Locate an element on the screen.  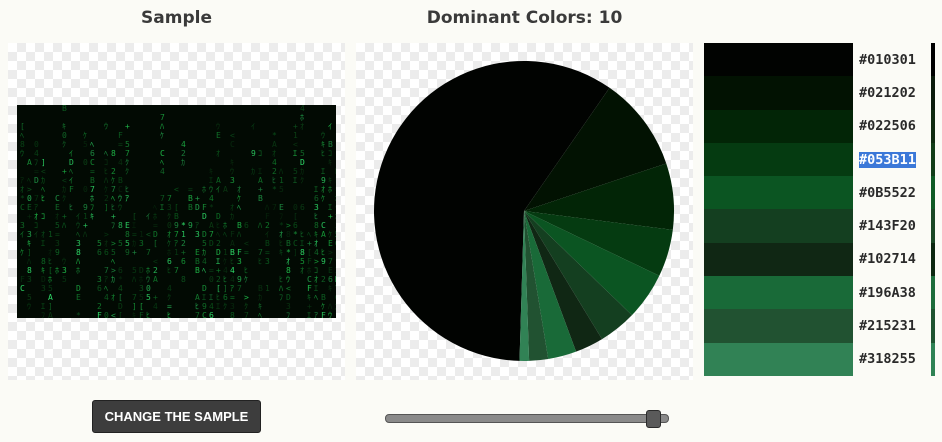
palette-row: #215231 is located at coordinates (819, 326).